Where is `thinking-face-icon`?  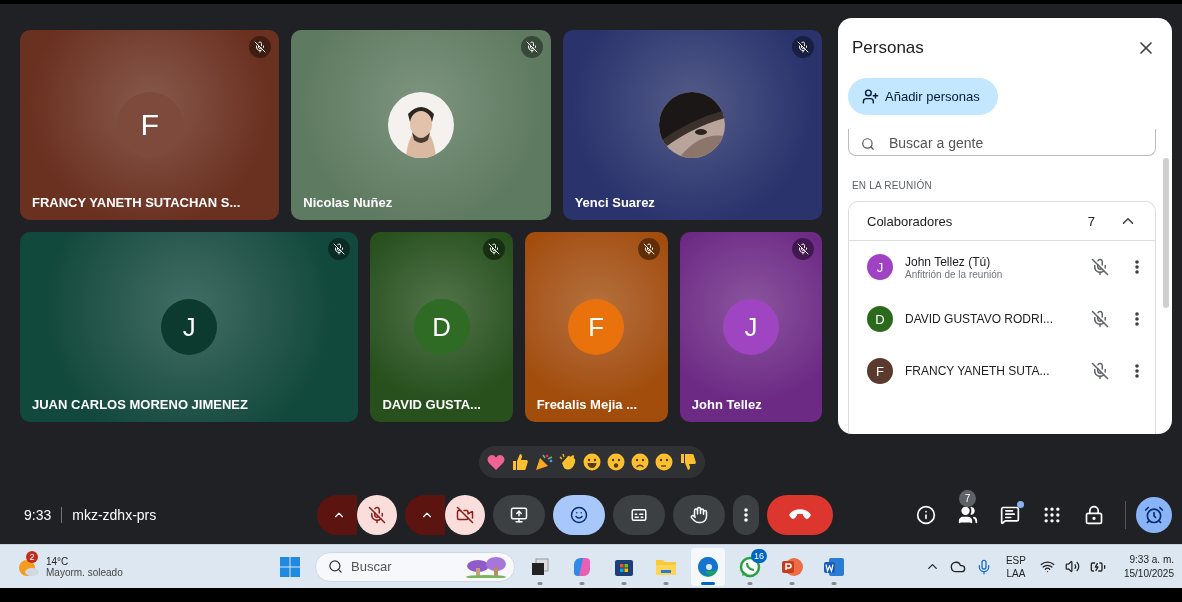 thinking-face-icon is located at coordinates (663, 462).